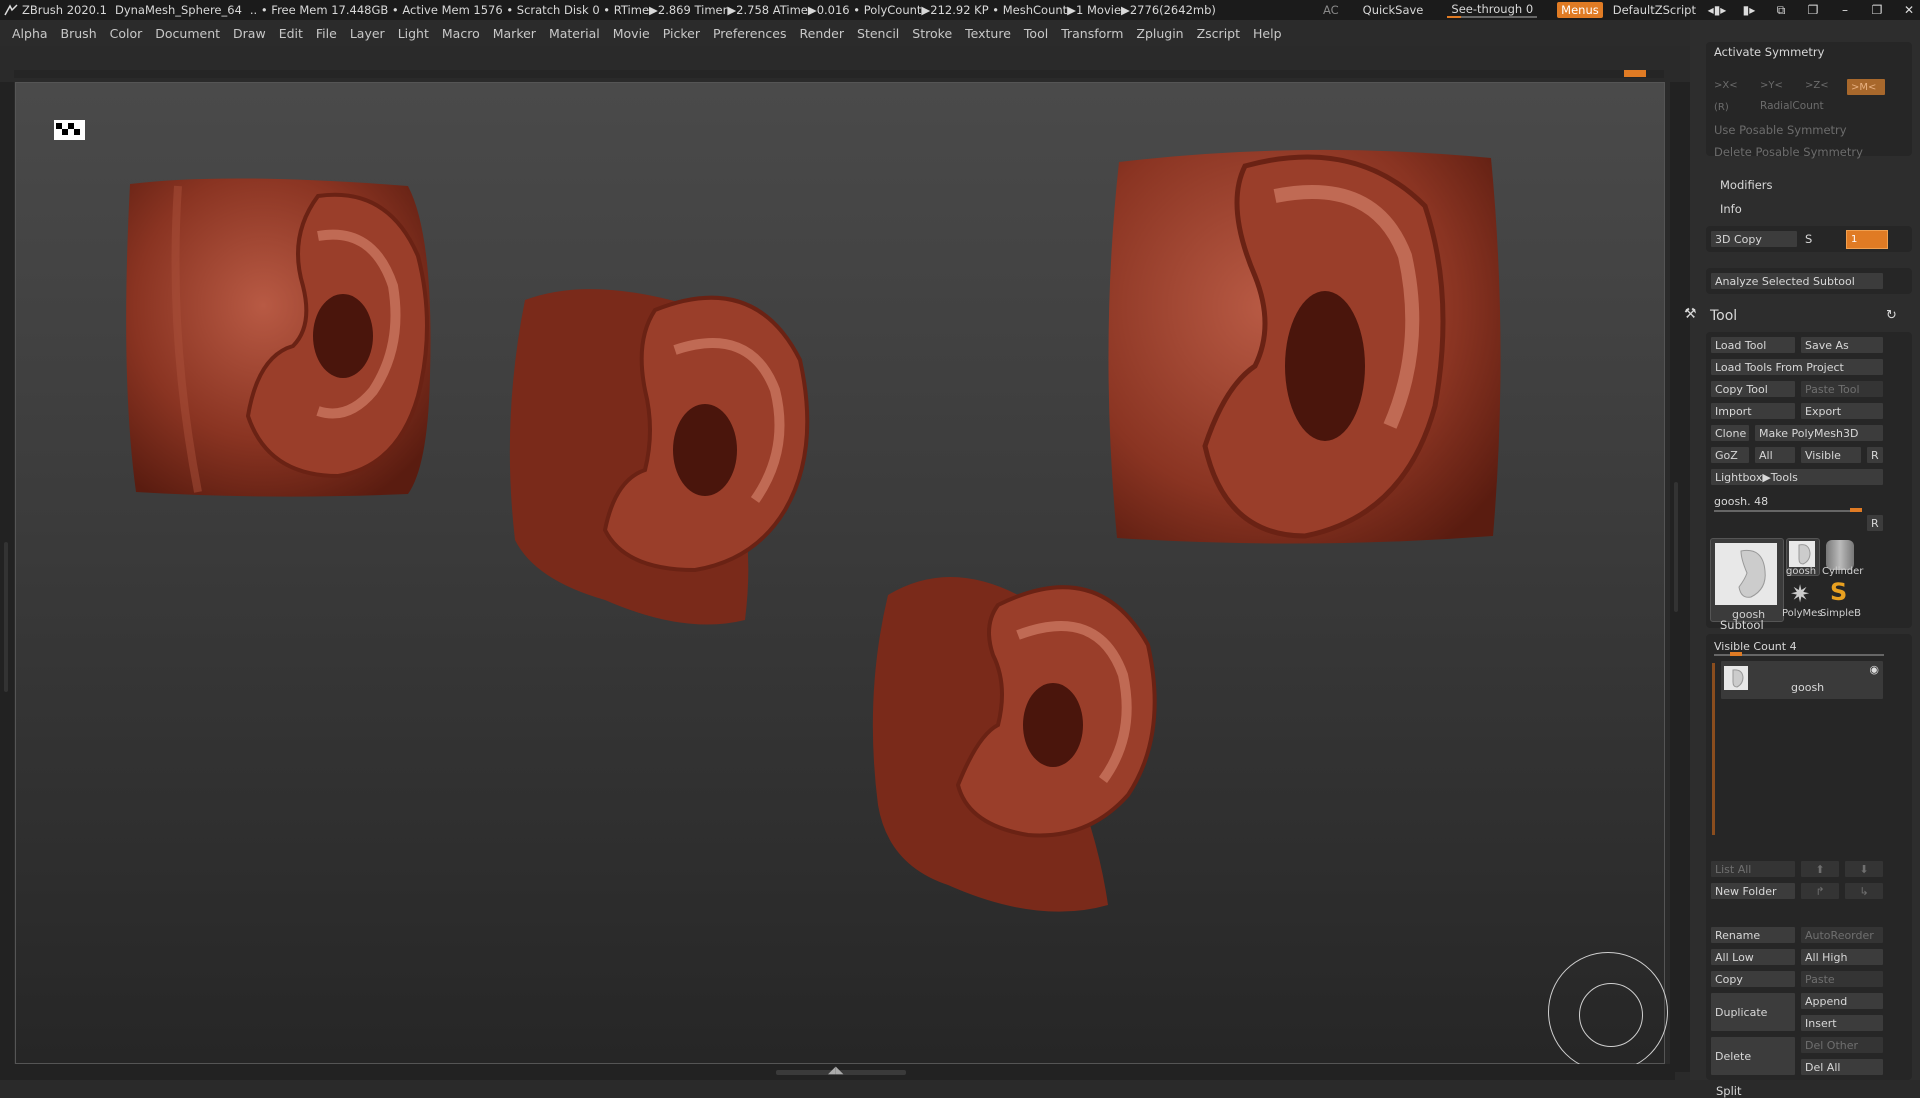 The width and height of the screenshot is (1920, 1098). What do you see at coordinates (574, 33) in the screenshot?
I see `menu-material: Material` at bounding box center [574, 33].